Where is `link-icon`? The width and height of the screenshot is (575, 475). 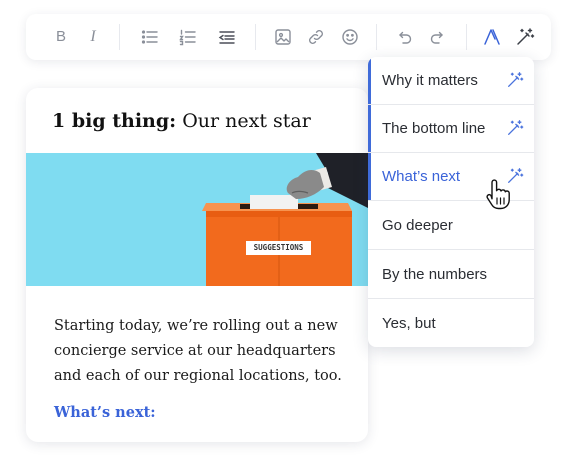 link-icon is located at coordinates (316, 37).